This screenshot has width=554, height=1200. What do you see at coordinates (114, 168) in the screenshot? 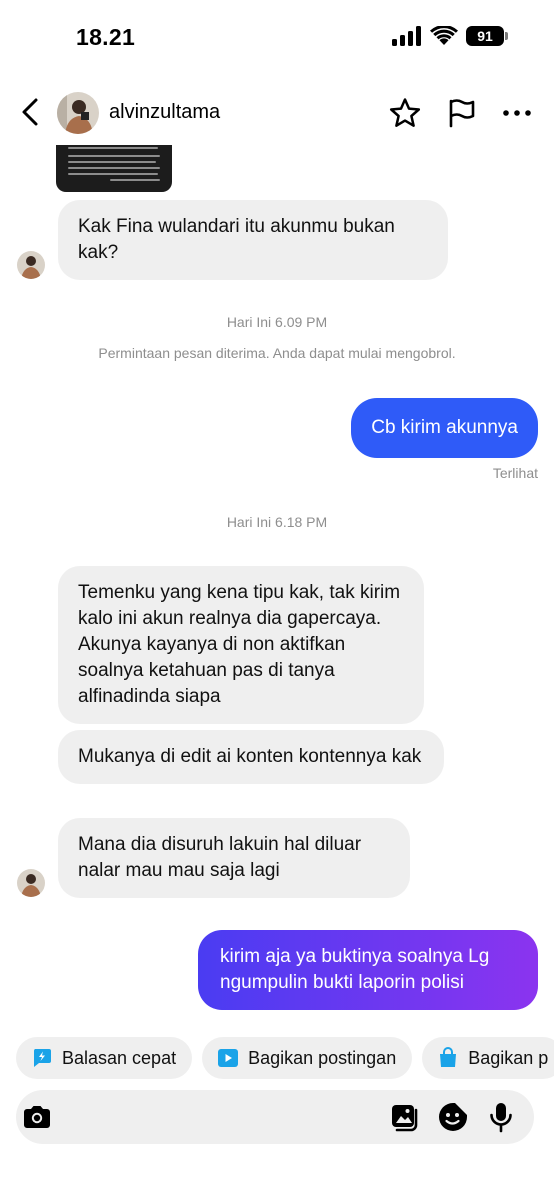
I see `shared-image-preview` at bounding box center [114, 168].